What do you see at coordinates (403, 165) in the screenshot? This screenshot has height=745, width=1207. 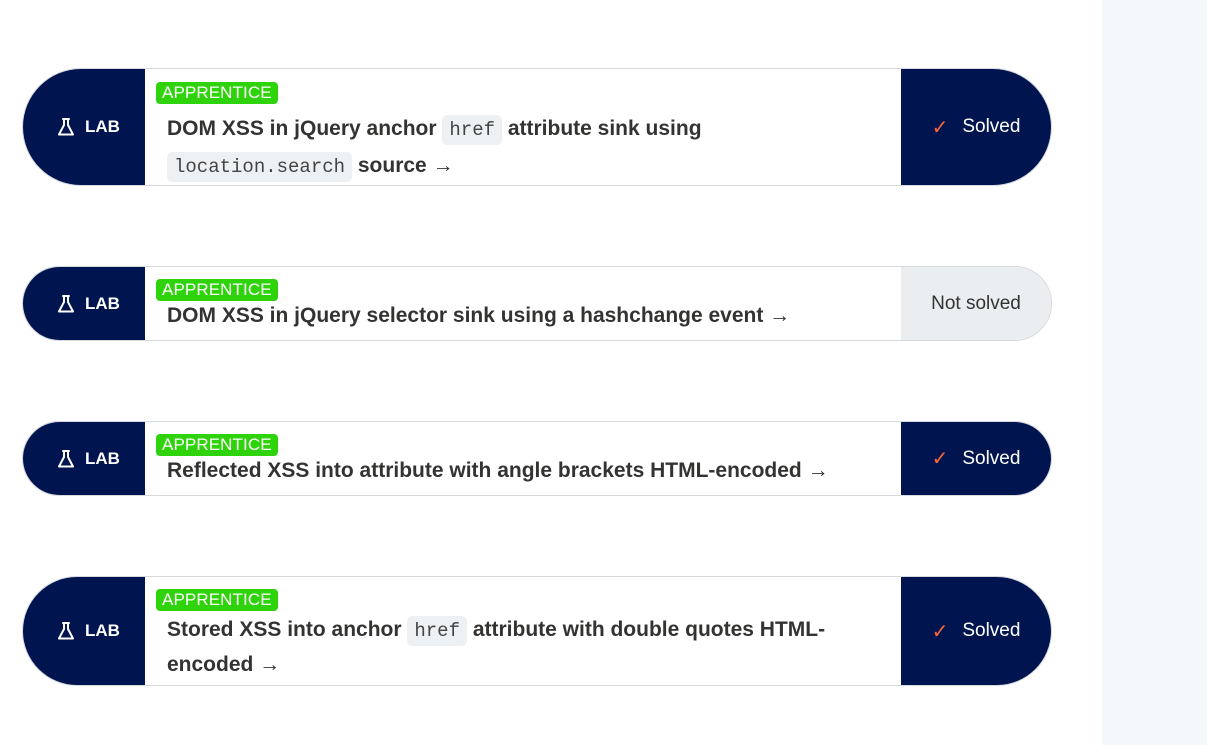 I see `title-text: source →` at bounding box center [403, 165].